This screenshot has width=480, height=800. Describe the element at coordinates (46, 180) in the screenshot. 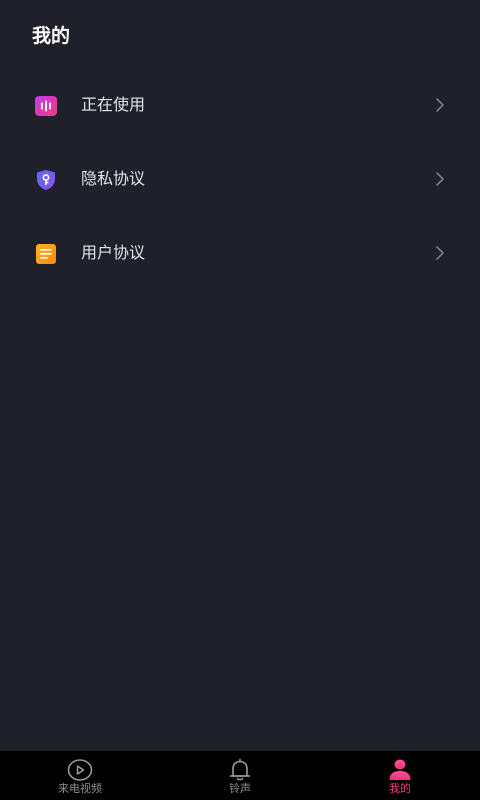

I see `shield-key-icon` at that location.